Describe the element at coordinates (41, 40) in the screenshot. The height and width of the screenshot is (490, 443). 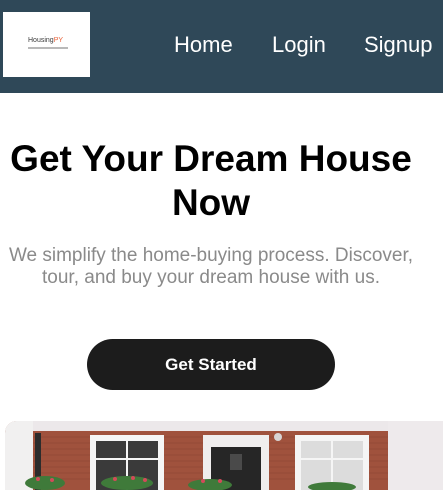
I see `brand-name-main: Housing` at that location.